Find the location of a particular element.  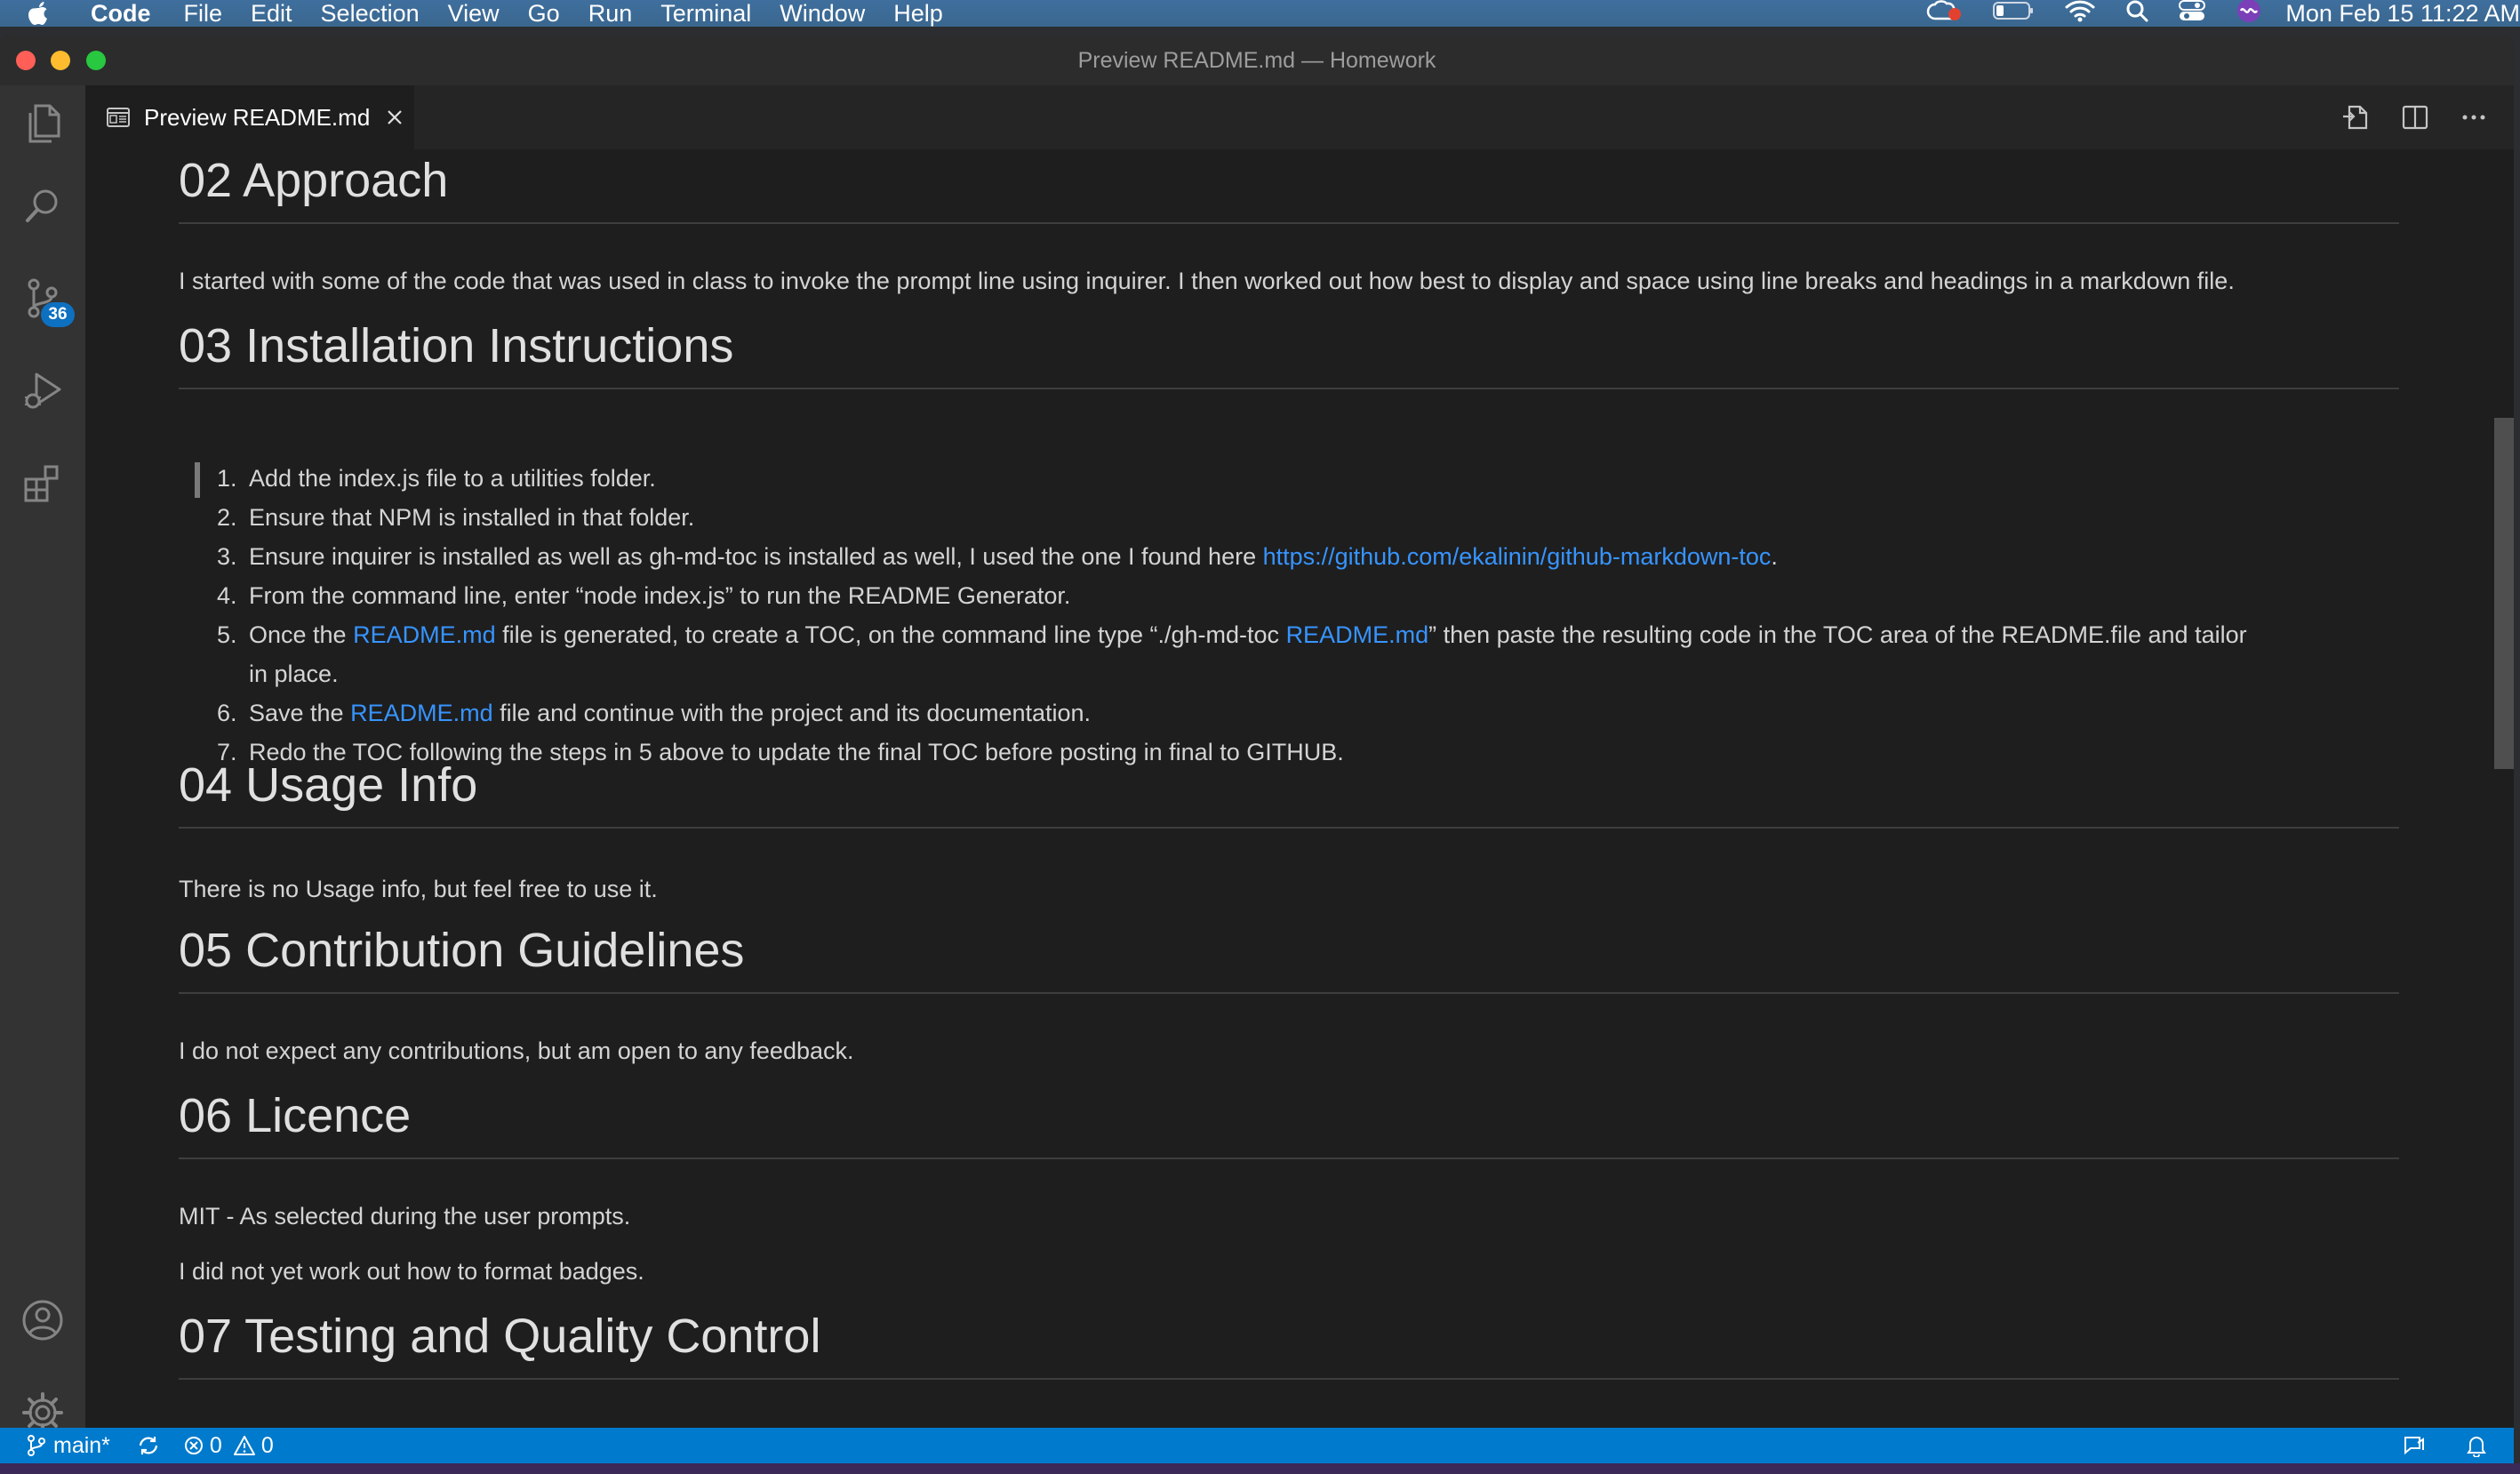

control-center-icon is located at coordinates (2192, 14).